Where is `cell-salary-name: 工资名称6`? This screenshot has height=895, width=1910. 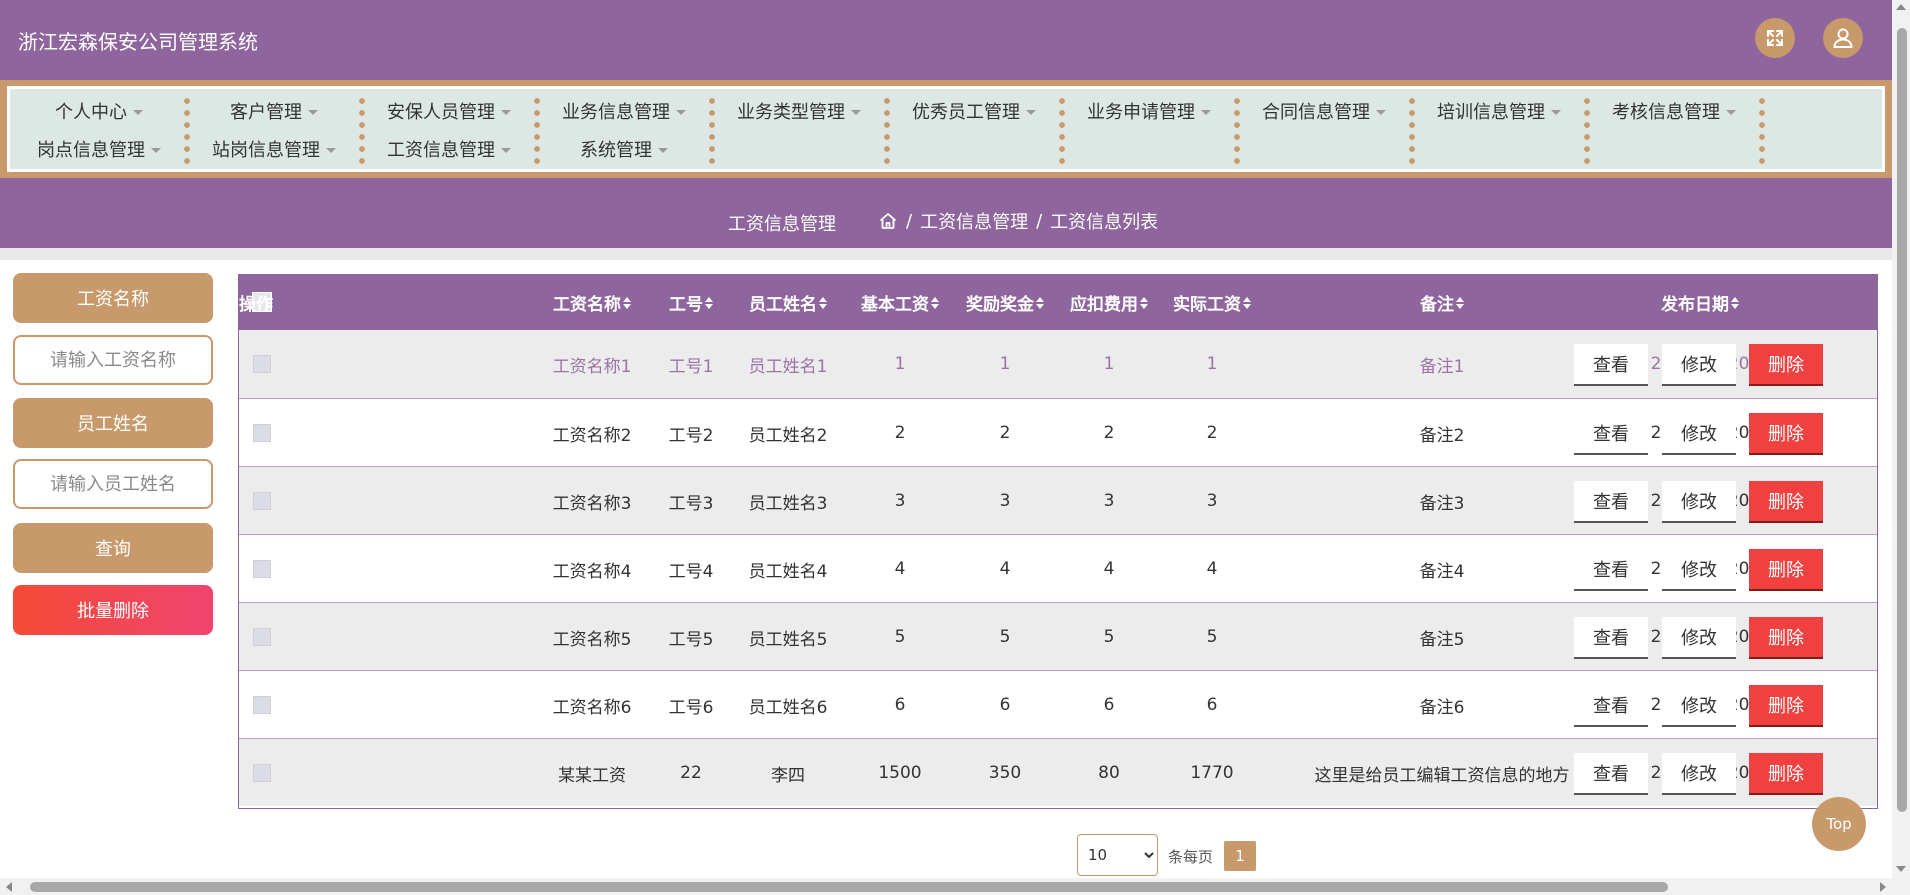
cell-salary-name: 工资名称6 is located at coordinates (592, 707).